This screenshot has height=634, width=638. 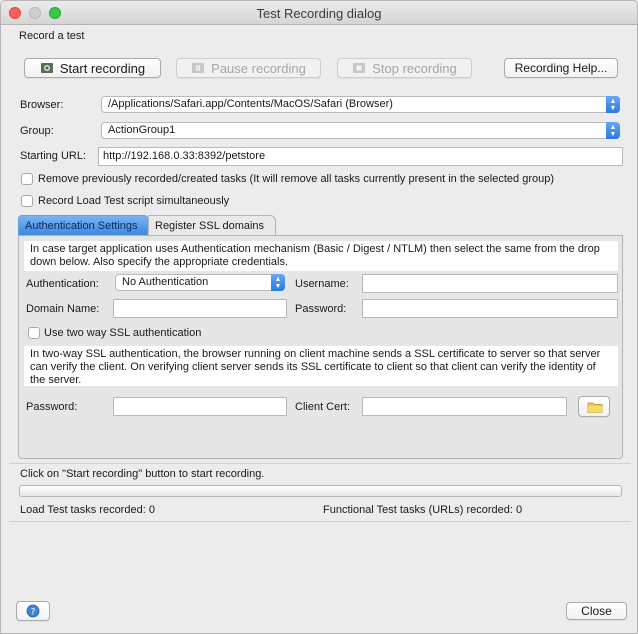 I want to click on title-bar: Test Recording dialog, so click(x=319, y=13).